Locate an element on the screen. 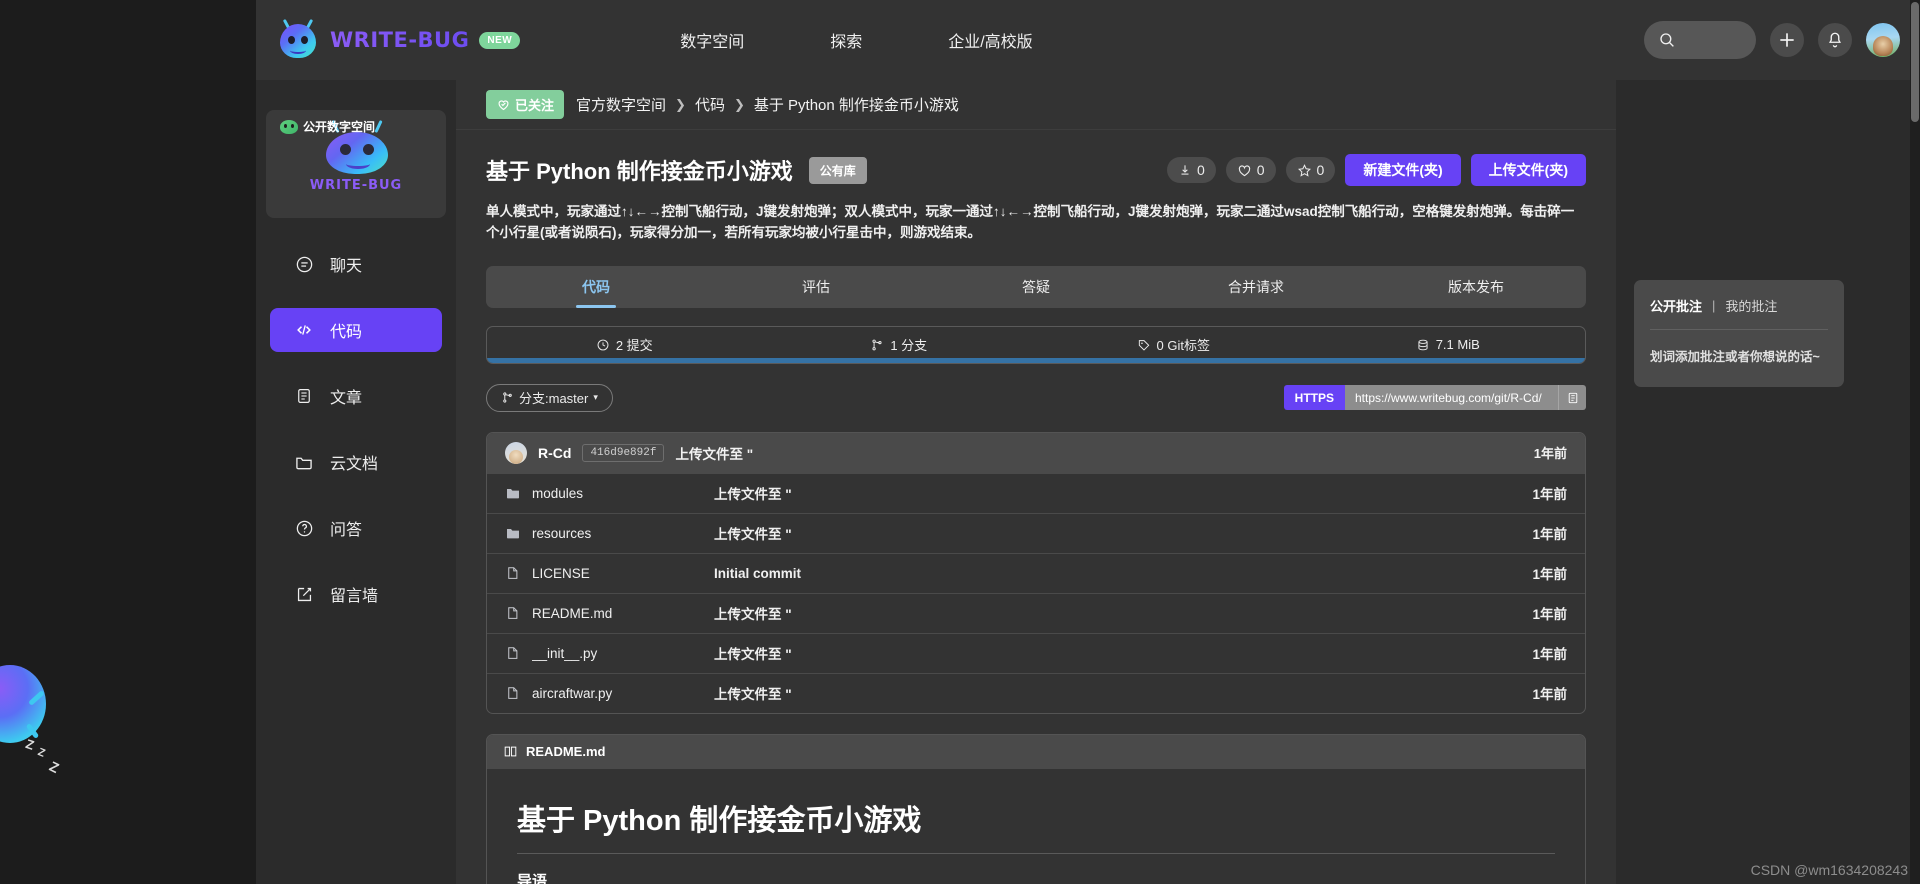  sidebar-item-cloud-doc: 云文档 is located at coordinates (356, 462).